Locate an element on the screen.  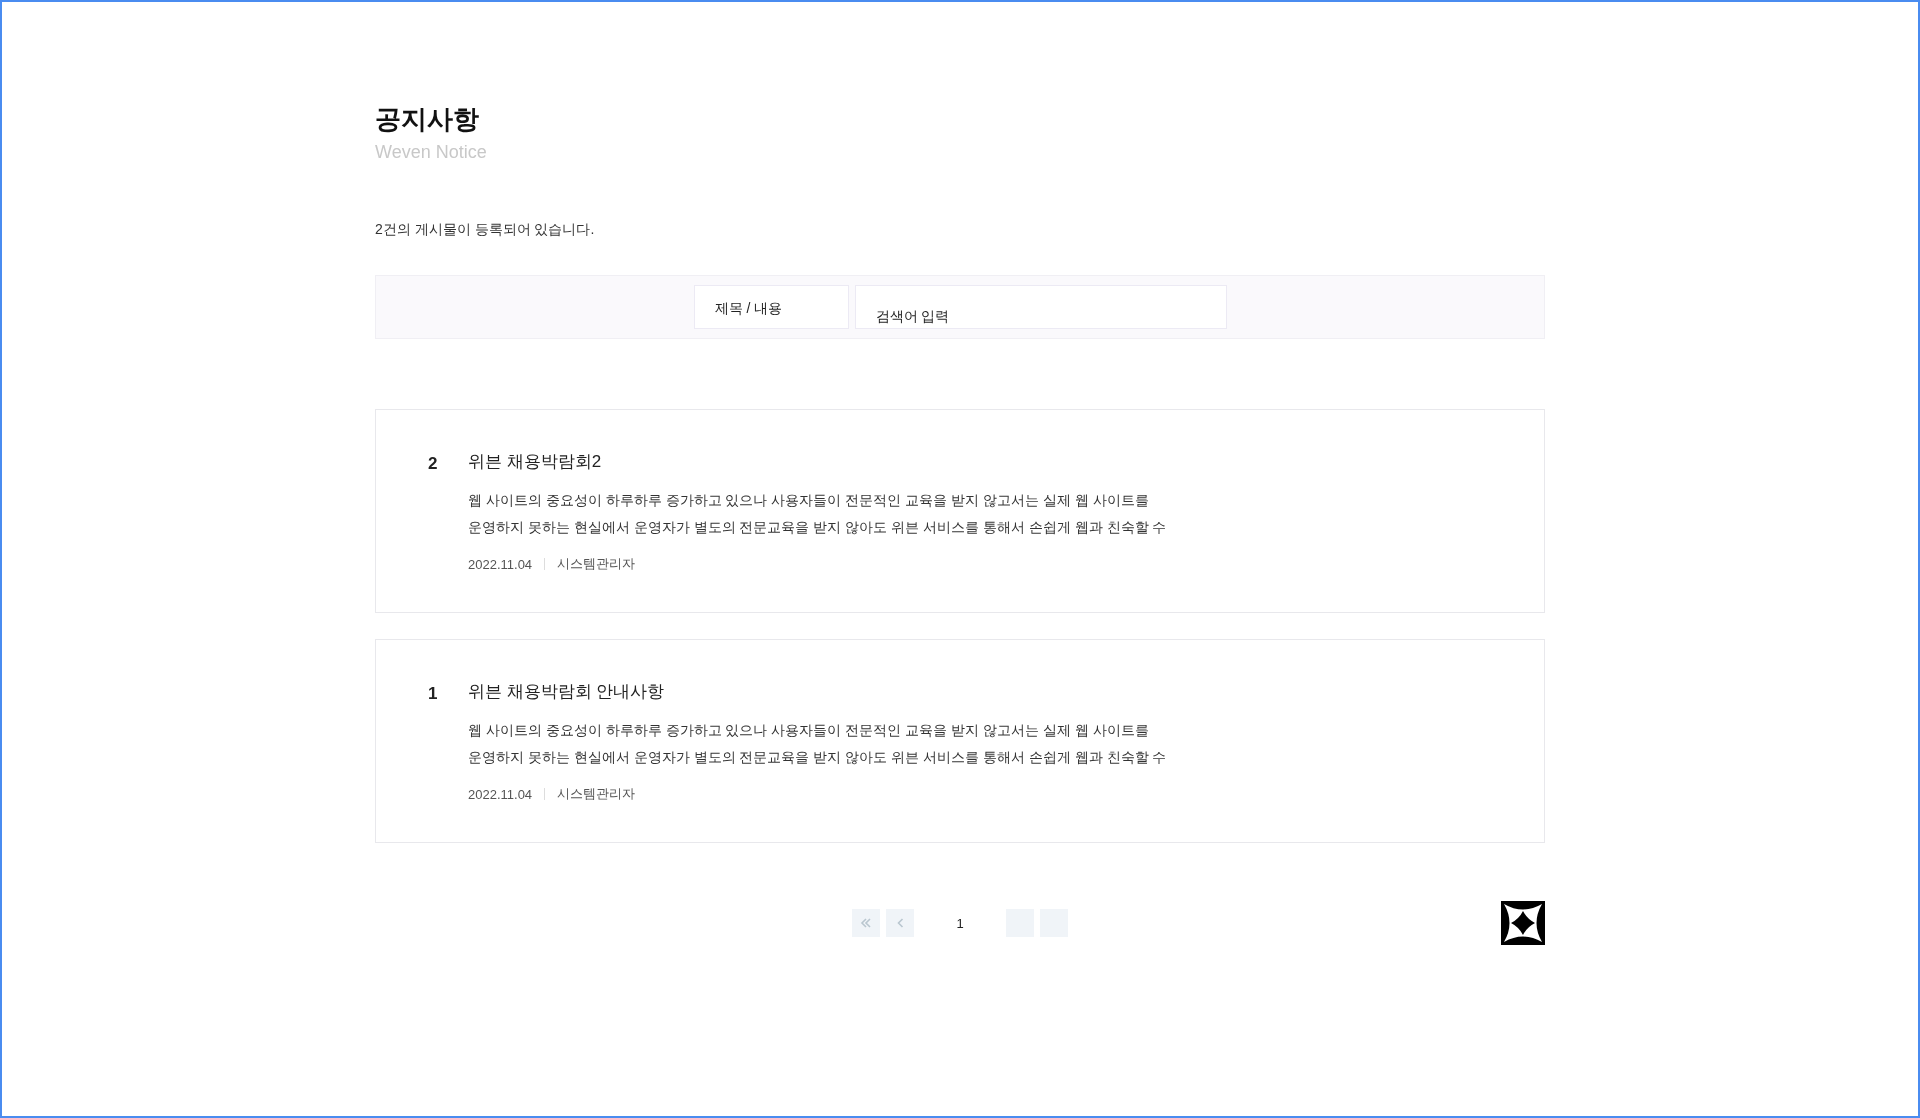
post-count: 2건의 게시물이 등록되어 있습니다. is located at coordinates (485, 230).